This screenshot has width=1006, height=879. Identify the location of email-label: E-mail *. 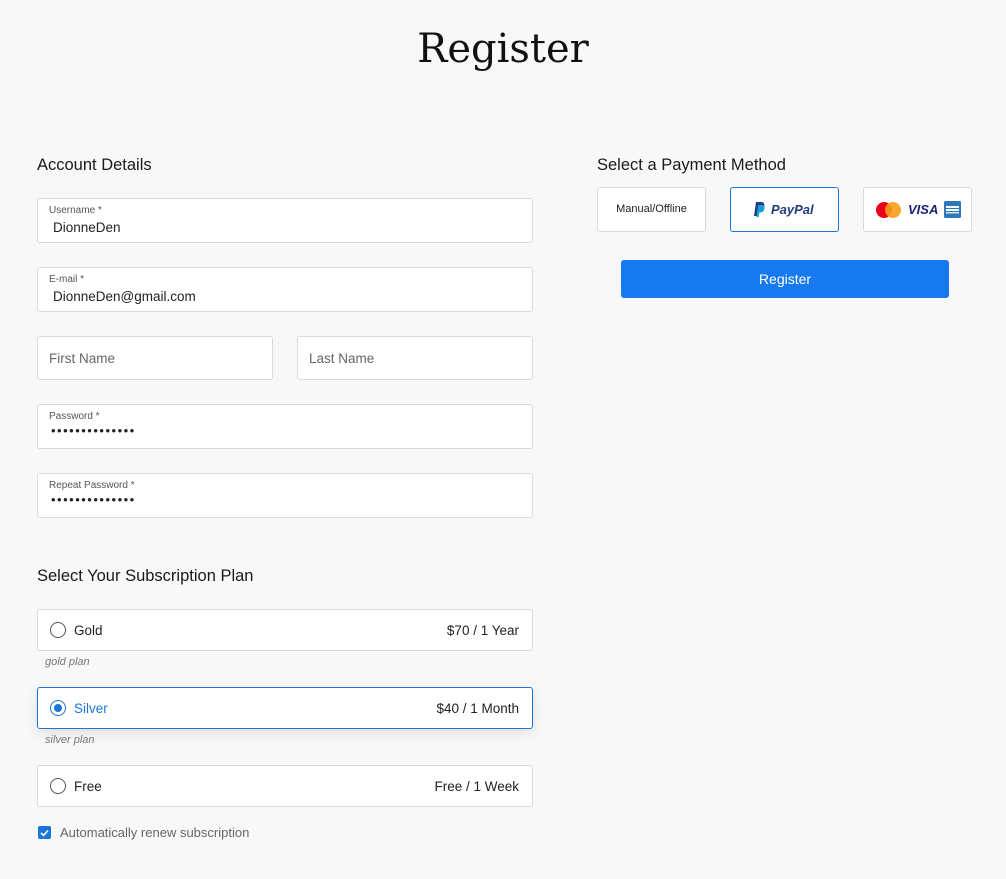
(67, 279).